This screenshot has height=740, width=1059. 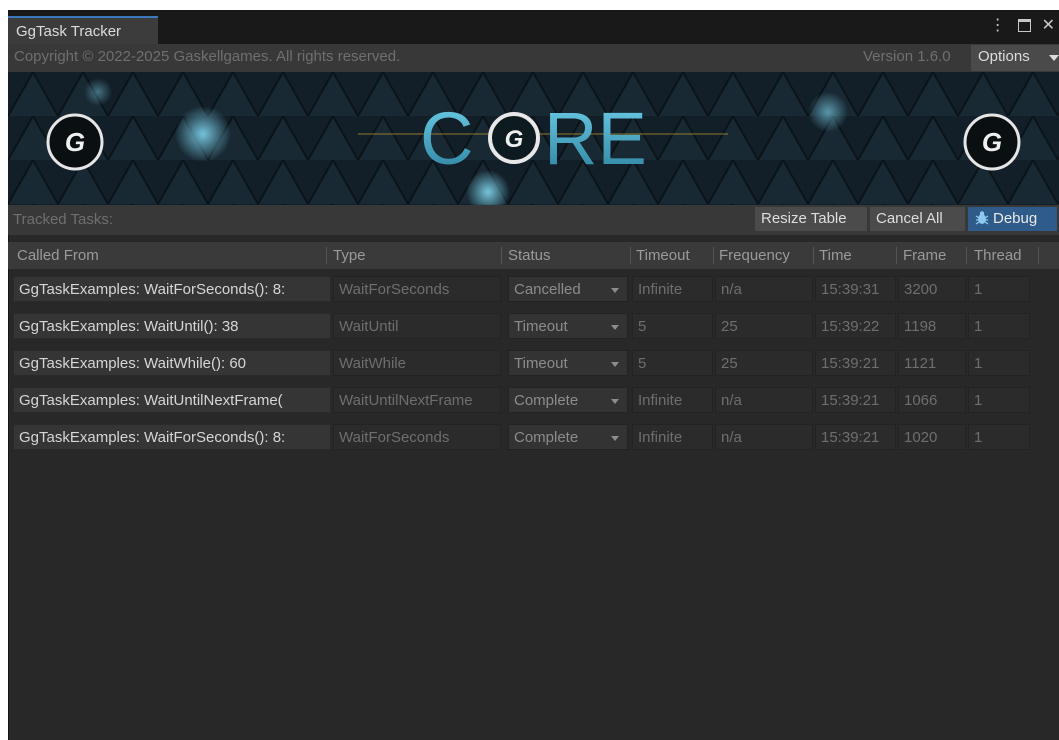 I want to click on frame-field-text: 1066, so click(x=921, y=400).